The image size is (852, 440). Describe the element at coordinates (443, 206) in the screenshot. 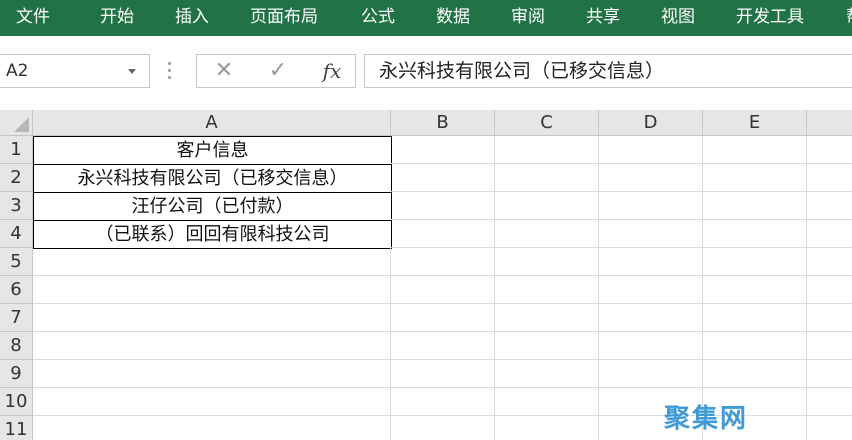

I see `cell-b3` at that location.